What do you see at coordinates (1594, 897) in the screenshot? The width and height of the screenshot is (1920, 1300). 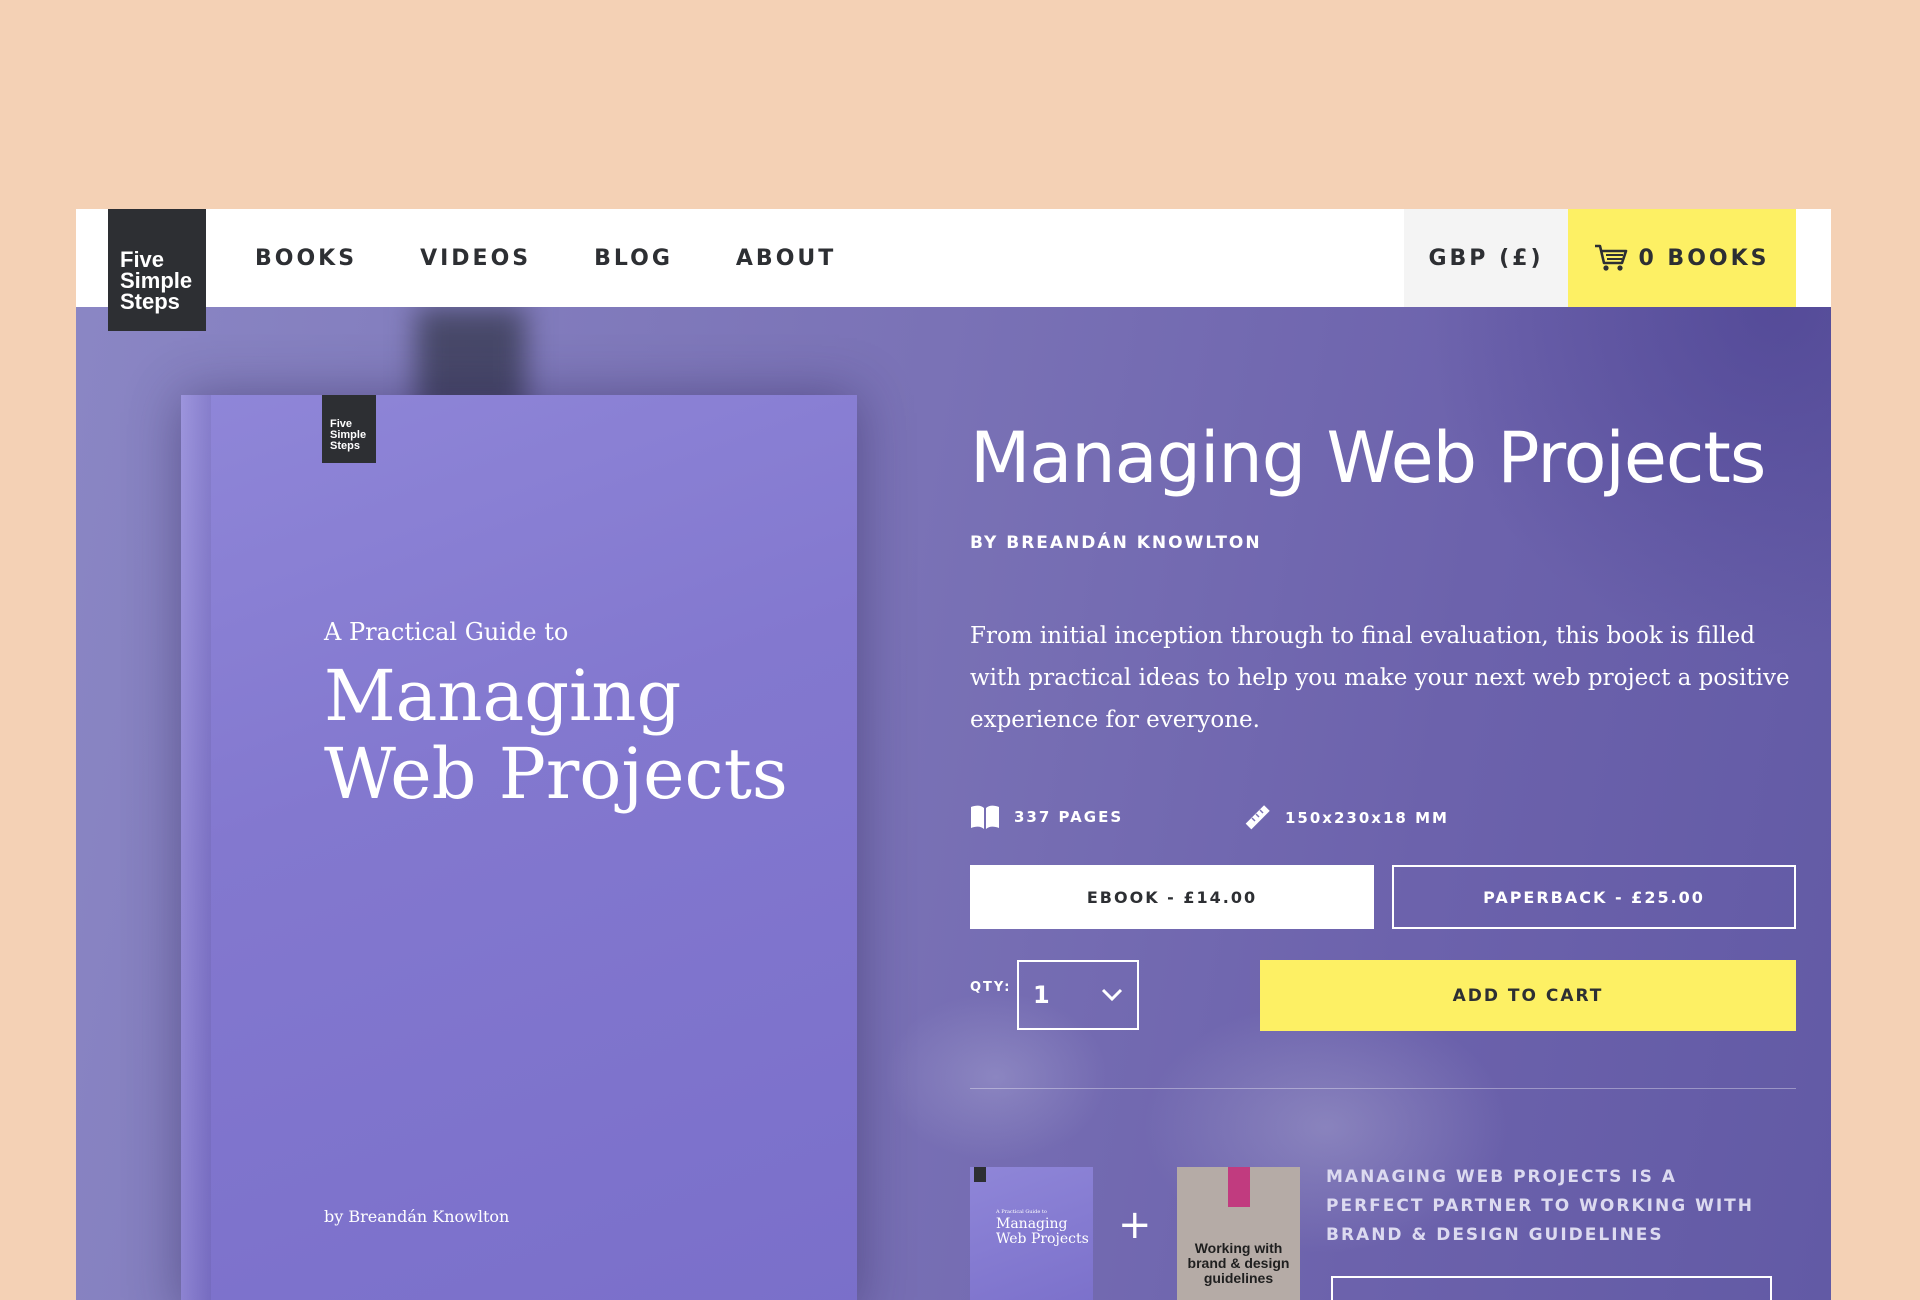 I see `paperback-option-button: PAPERBACK - £25.00` at bounding box center [1594, 897].